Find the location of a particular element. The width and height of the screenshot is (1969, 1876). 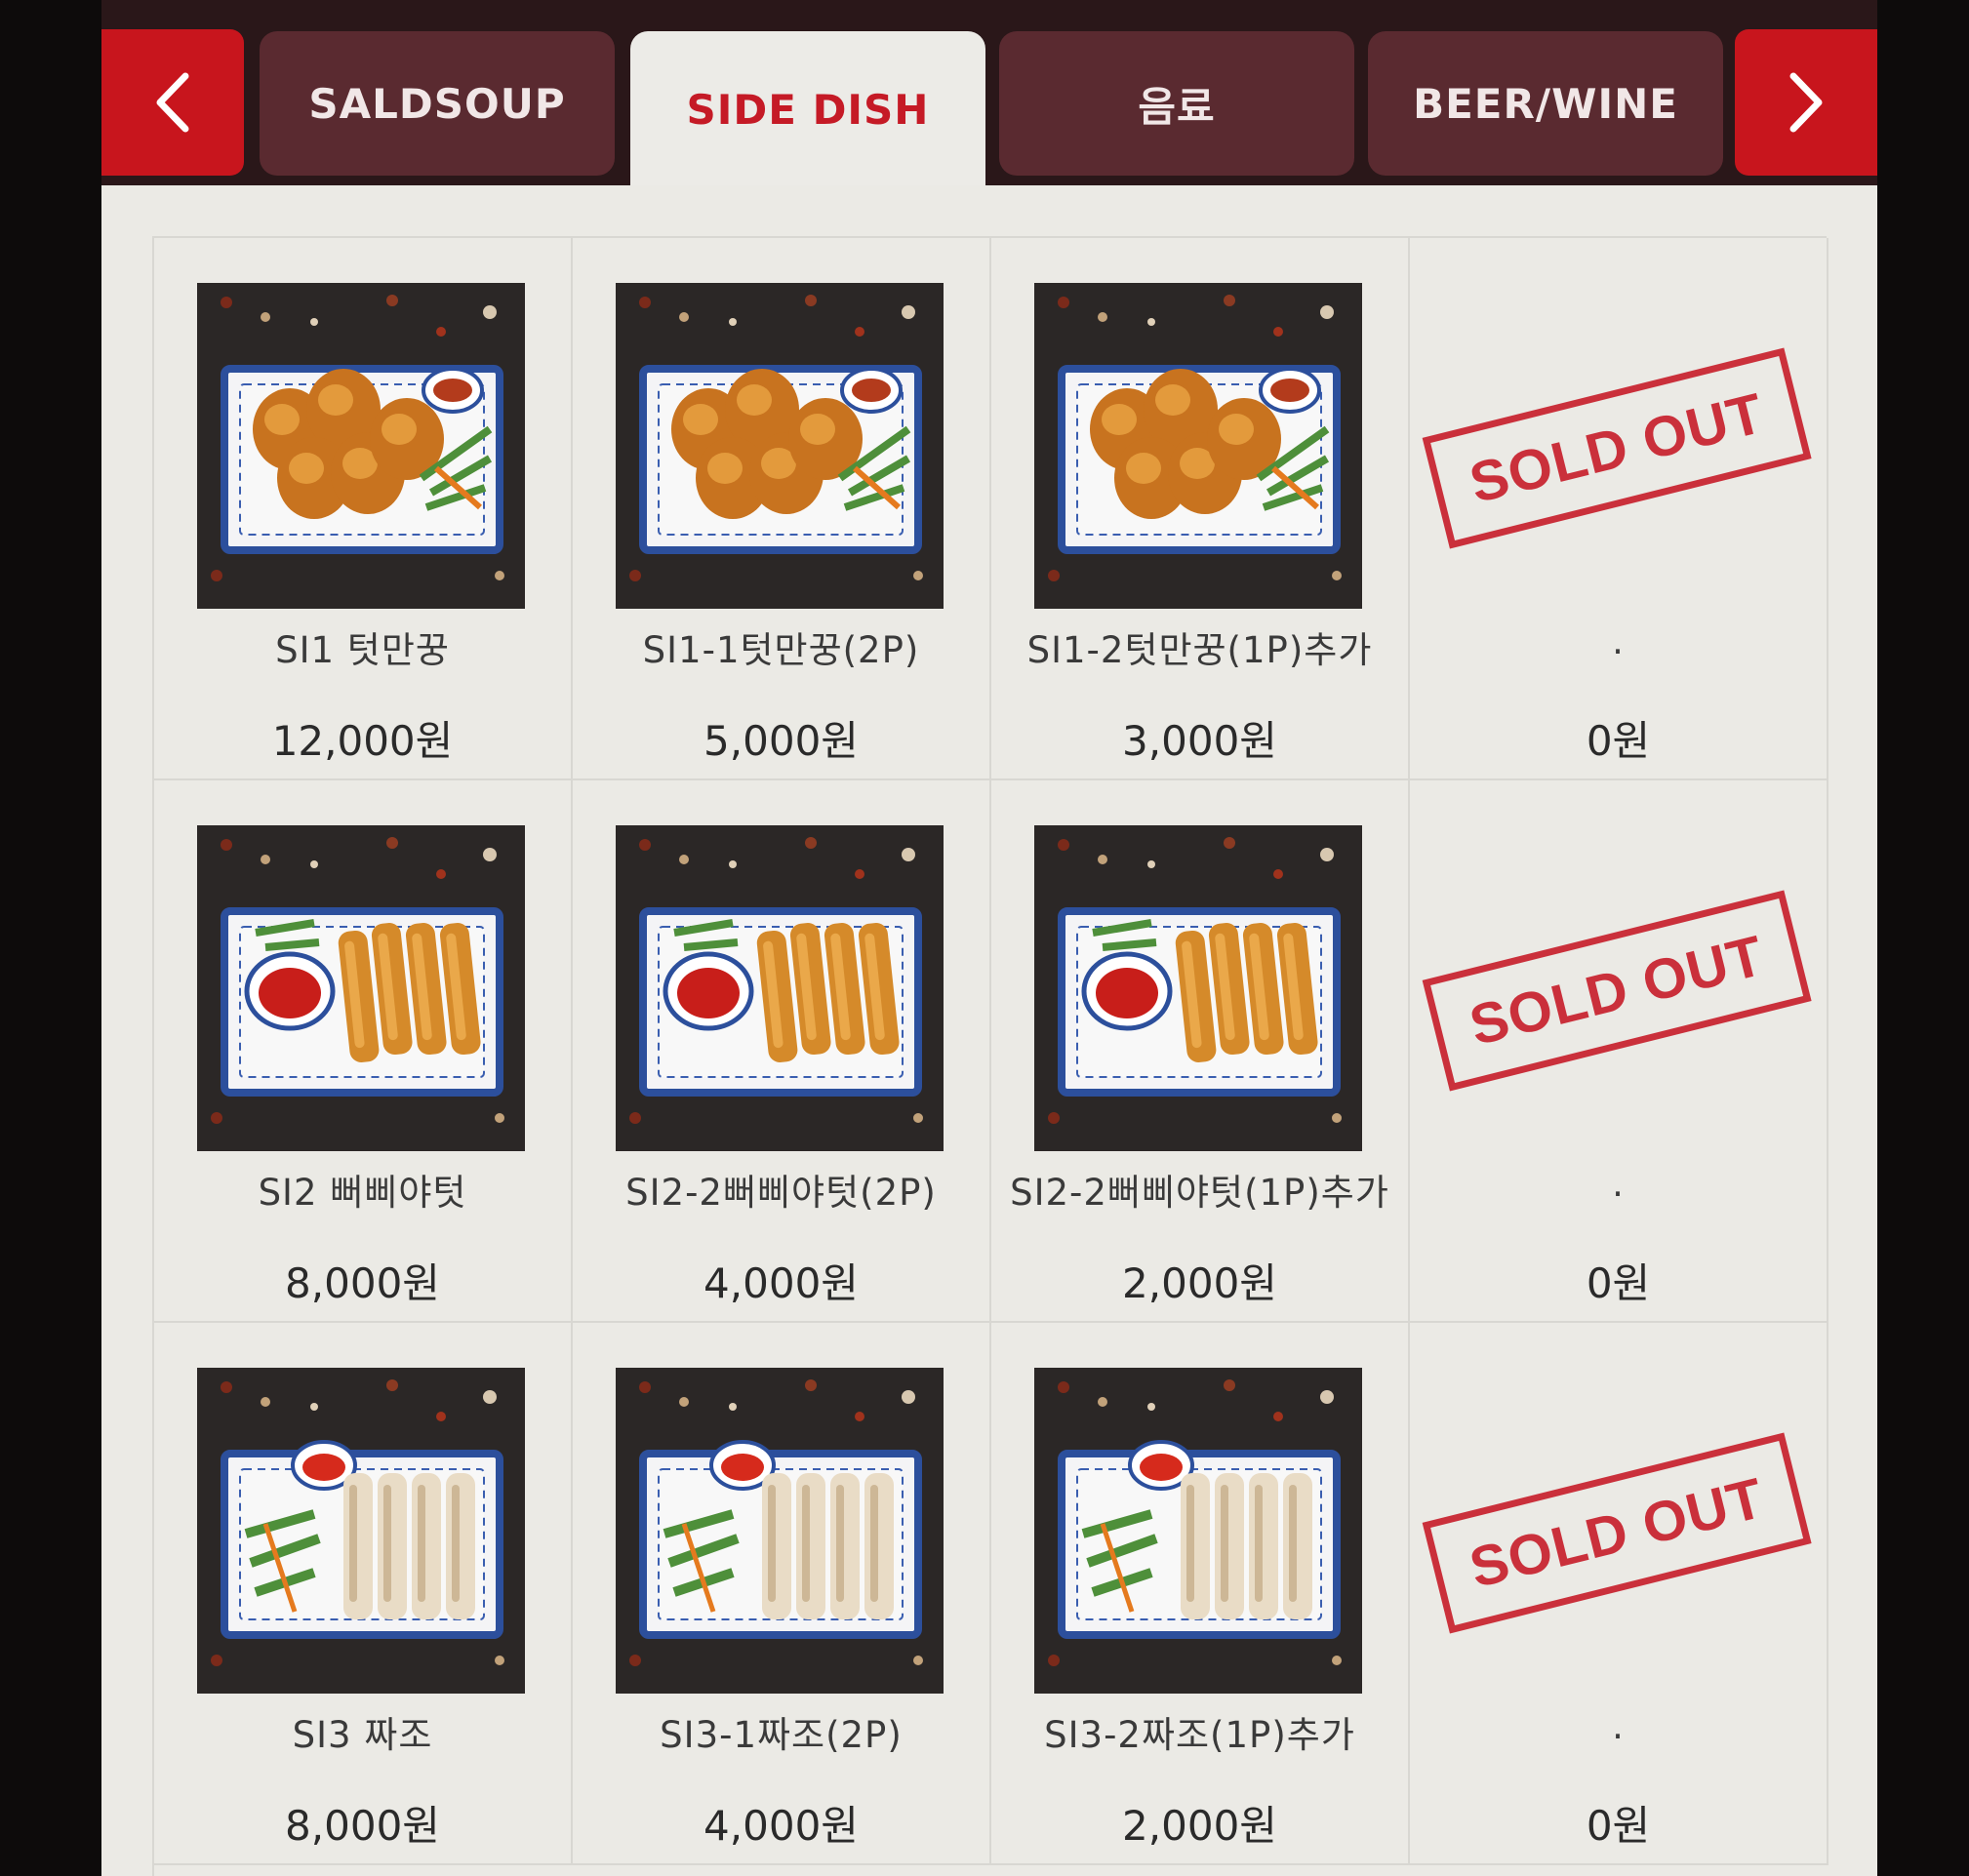

menu-item-card: SI3-2짜조(1P)추가 2,000원 is located at coordinates (1200, 1594).